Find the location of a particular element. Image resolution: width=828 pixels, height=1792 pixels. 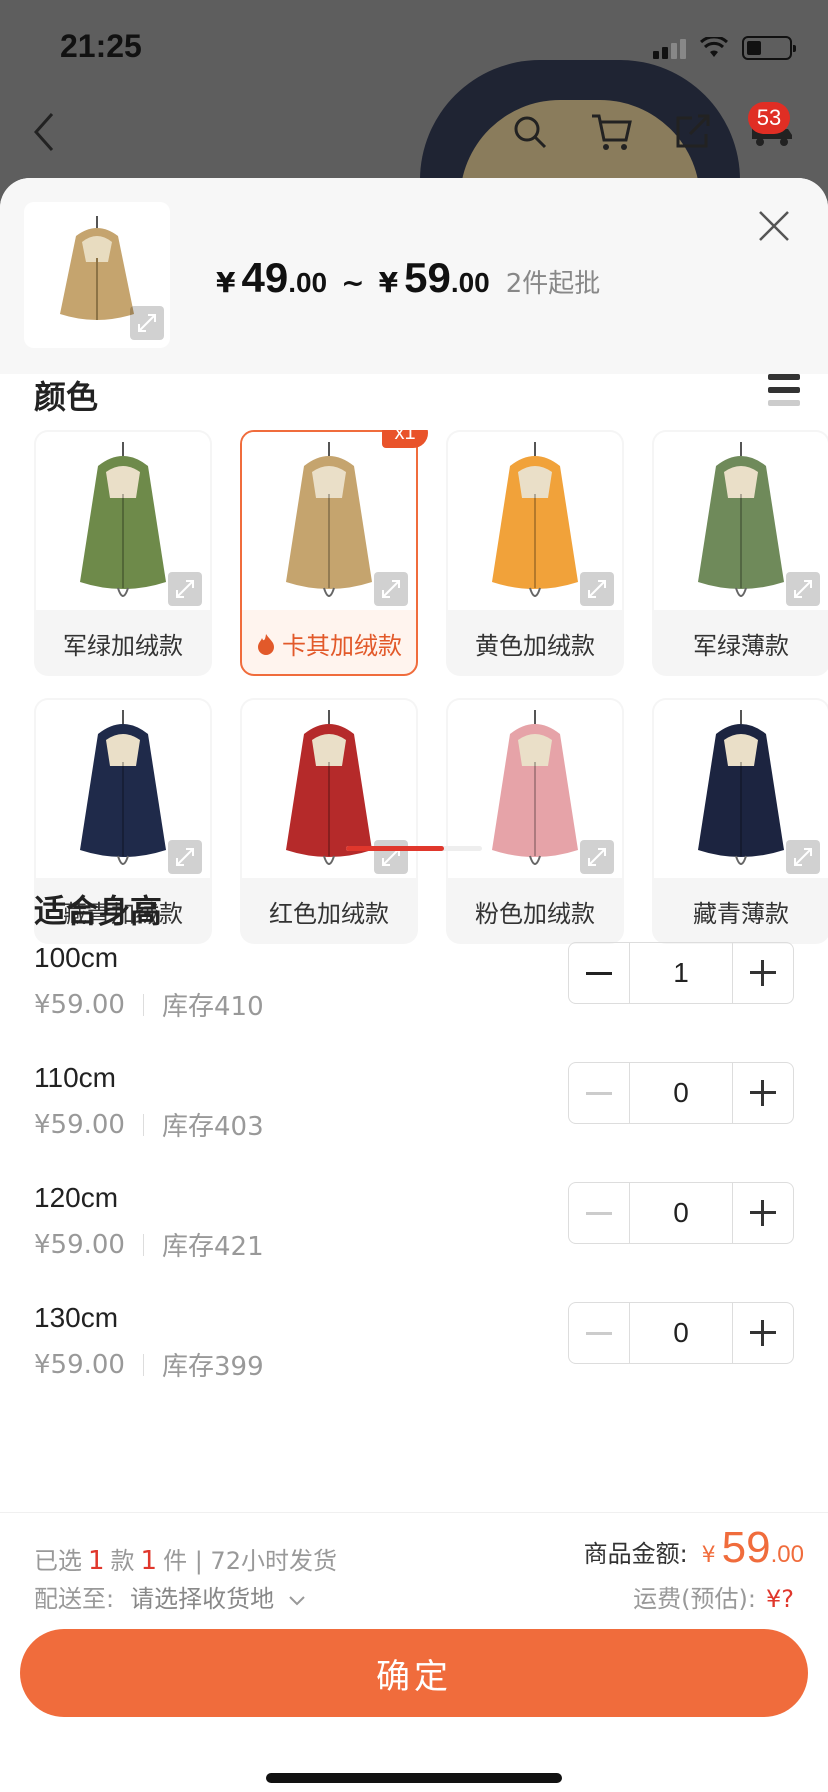

sheet-header: ¥ 49 .00 ~ ¥ 59 .00 2件起批 is located at coordinates (414, 276).